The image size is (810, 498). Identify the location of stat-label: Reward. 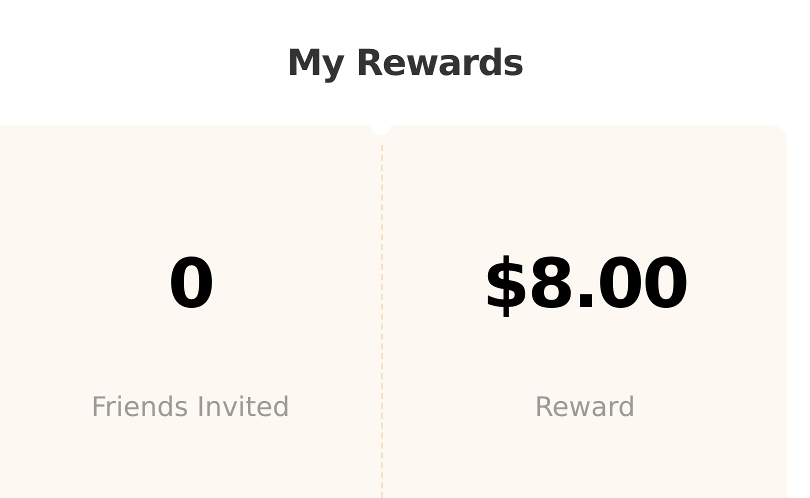
(585, 408).